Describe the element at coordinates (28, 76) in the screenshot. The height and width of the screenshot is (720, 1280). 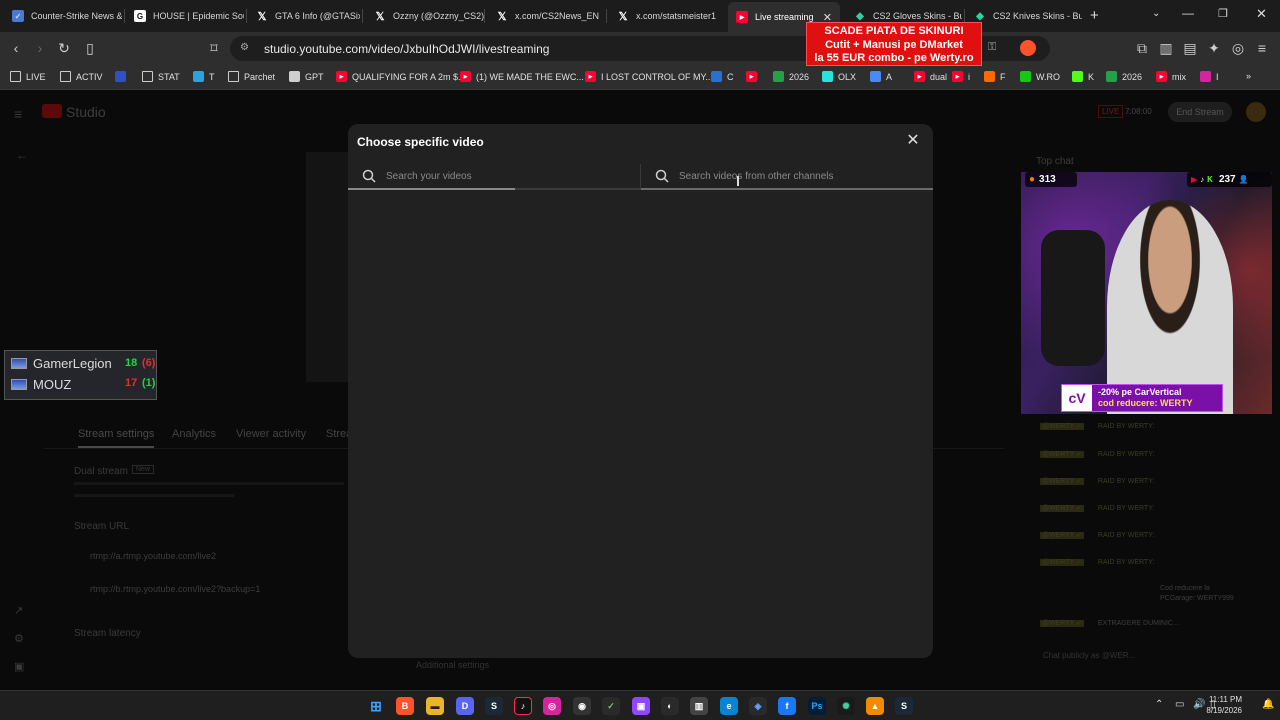
I see `bookmark-item: LIVE` at that location.